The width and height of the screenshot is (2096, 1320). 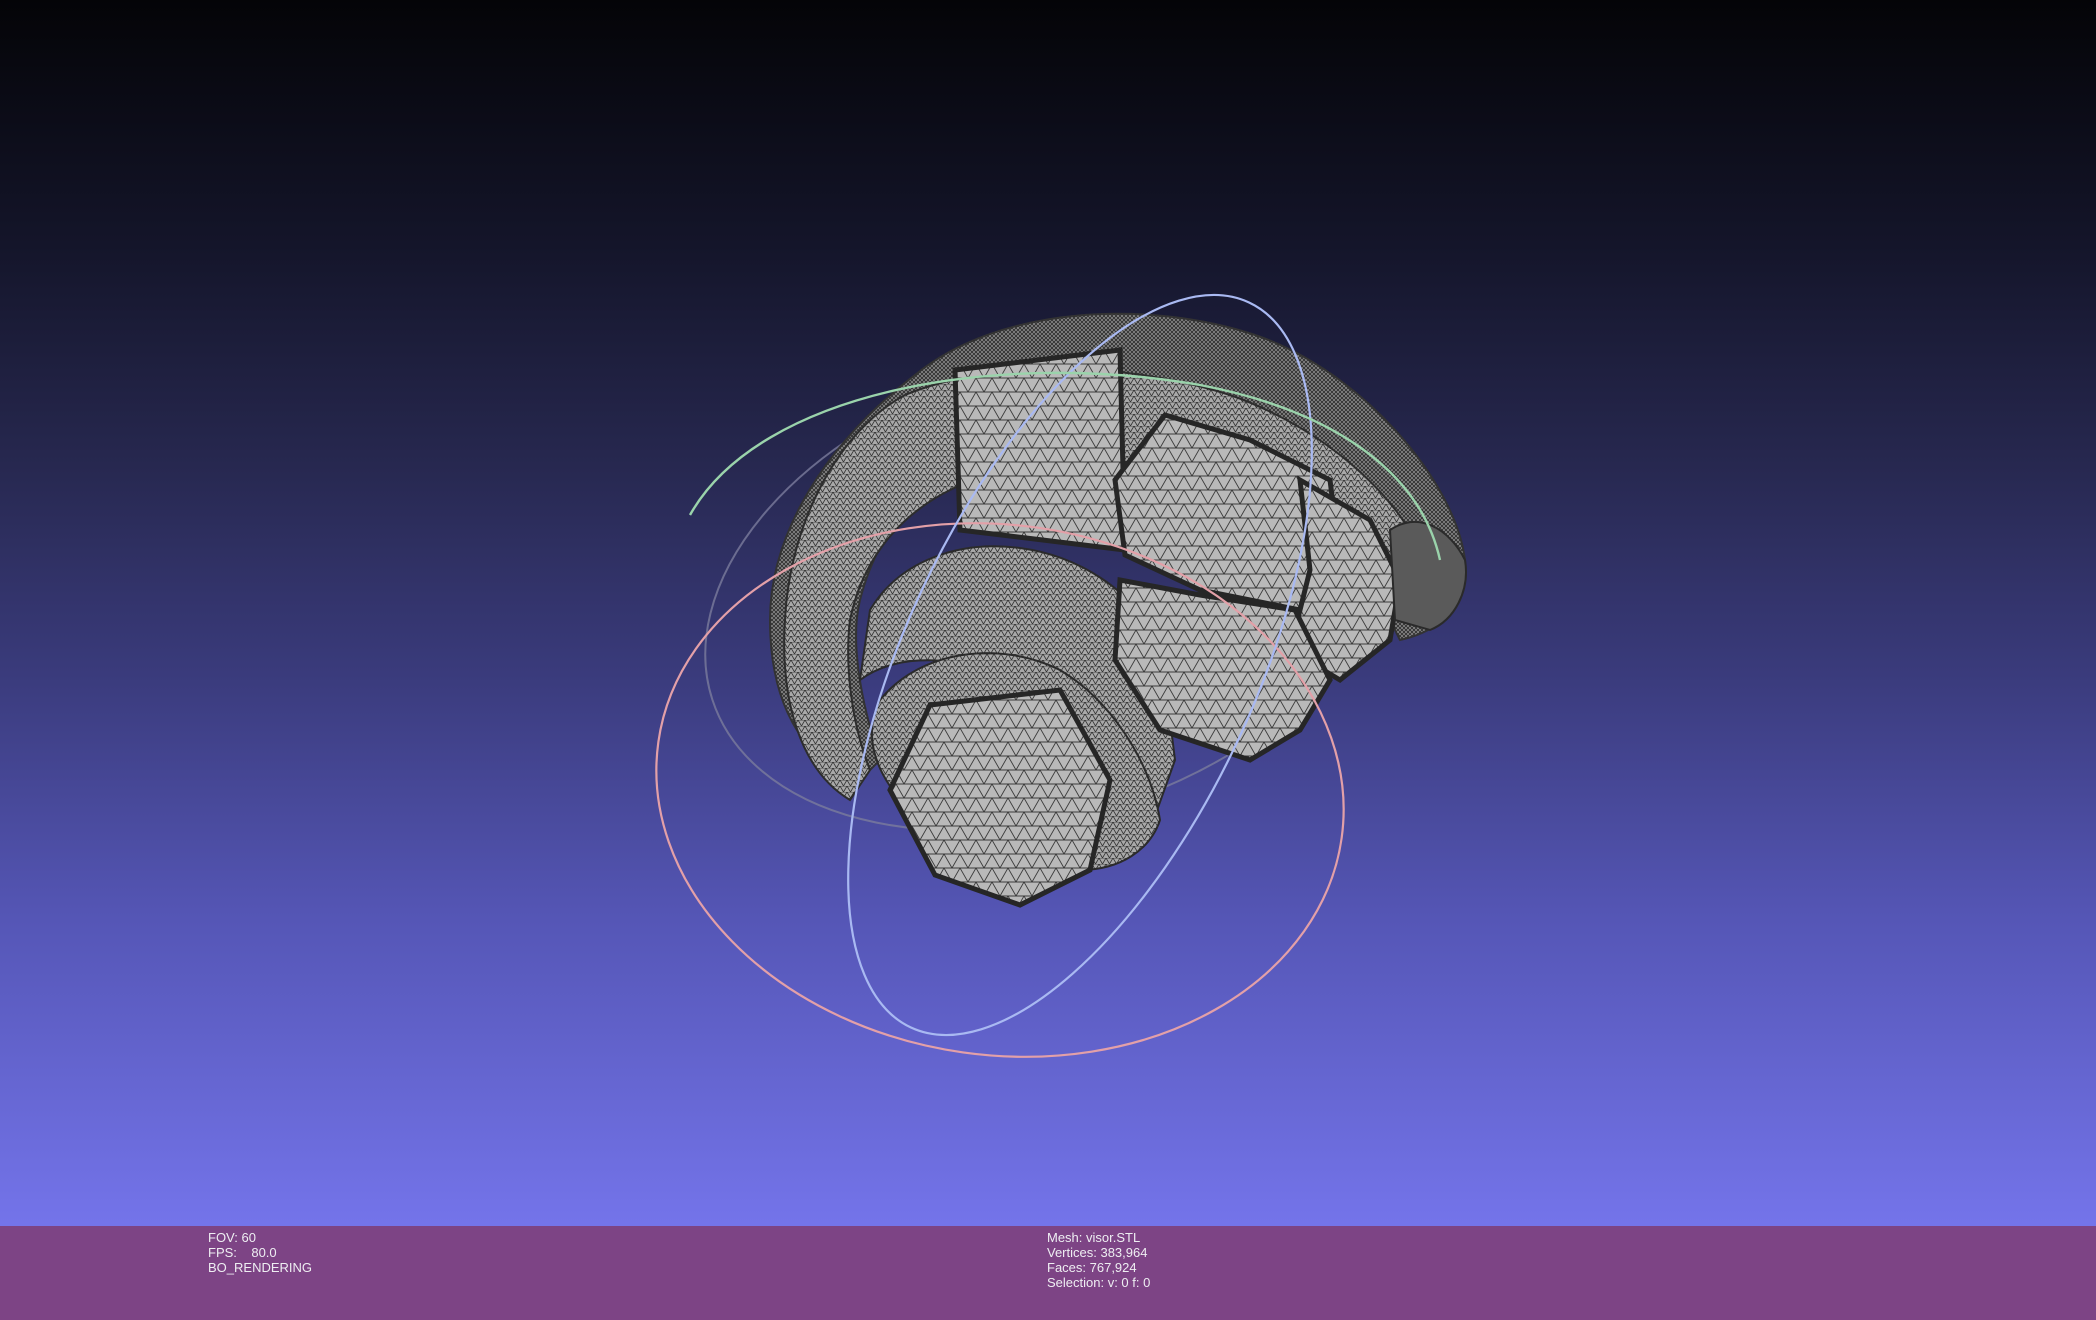 What do you see at coordinates (1099, 1282) in the screenshot?
I see `selection-readout: Selection: v: 0 f: 0` at bounding box center [1099, 1282].